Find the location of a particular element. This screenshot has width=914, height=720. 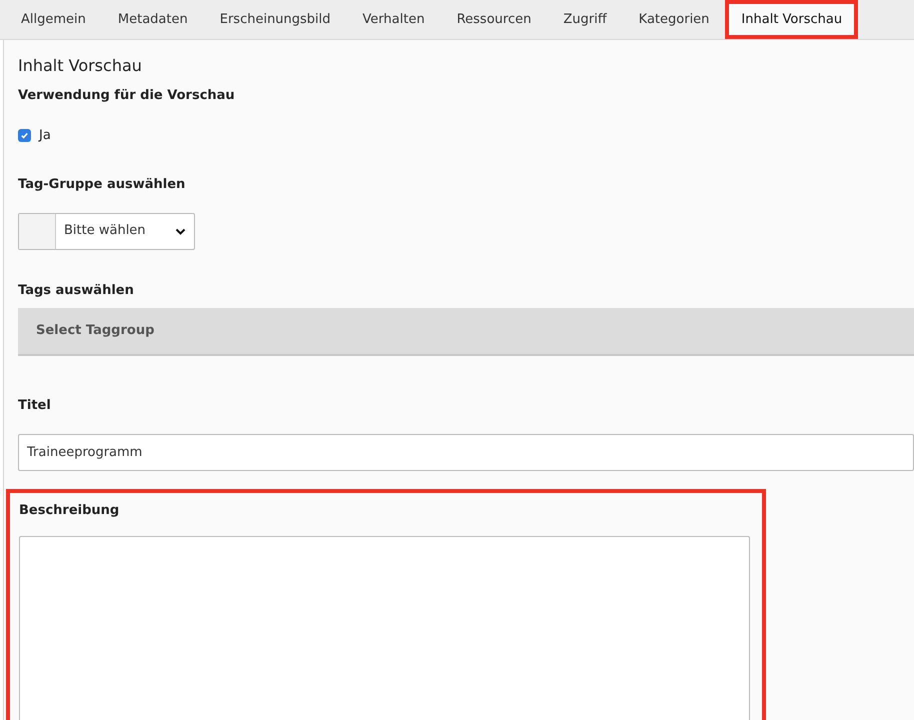

panel-title: Inhalt Vorschau is located at coordinates (80, 66).